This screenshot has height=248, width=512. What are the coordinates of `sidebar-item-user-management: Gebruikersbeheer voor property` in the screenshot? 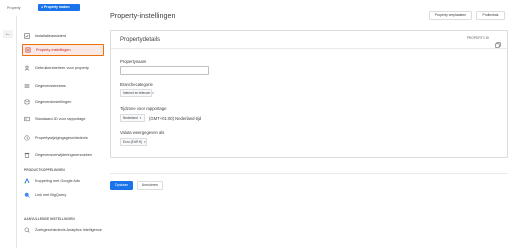 It's located at (63, 68).